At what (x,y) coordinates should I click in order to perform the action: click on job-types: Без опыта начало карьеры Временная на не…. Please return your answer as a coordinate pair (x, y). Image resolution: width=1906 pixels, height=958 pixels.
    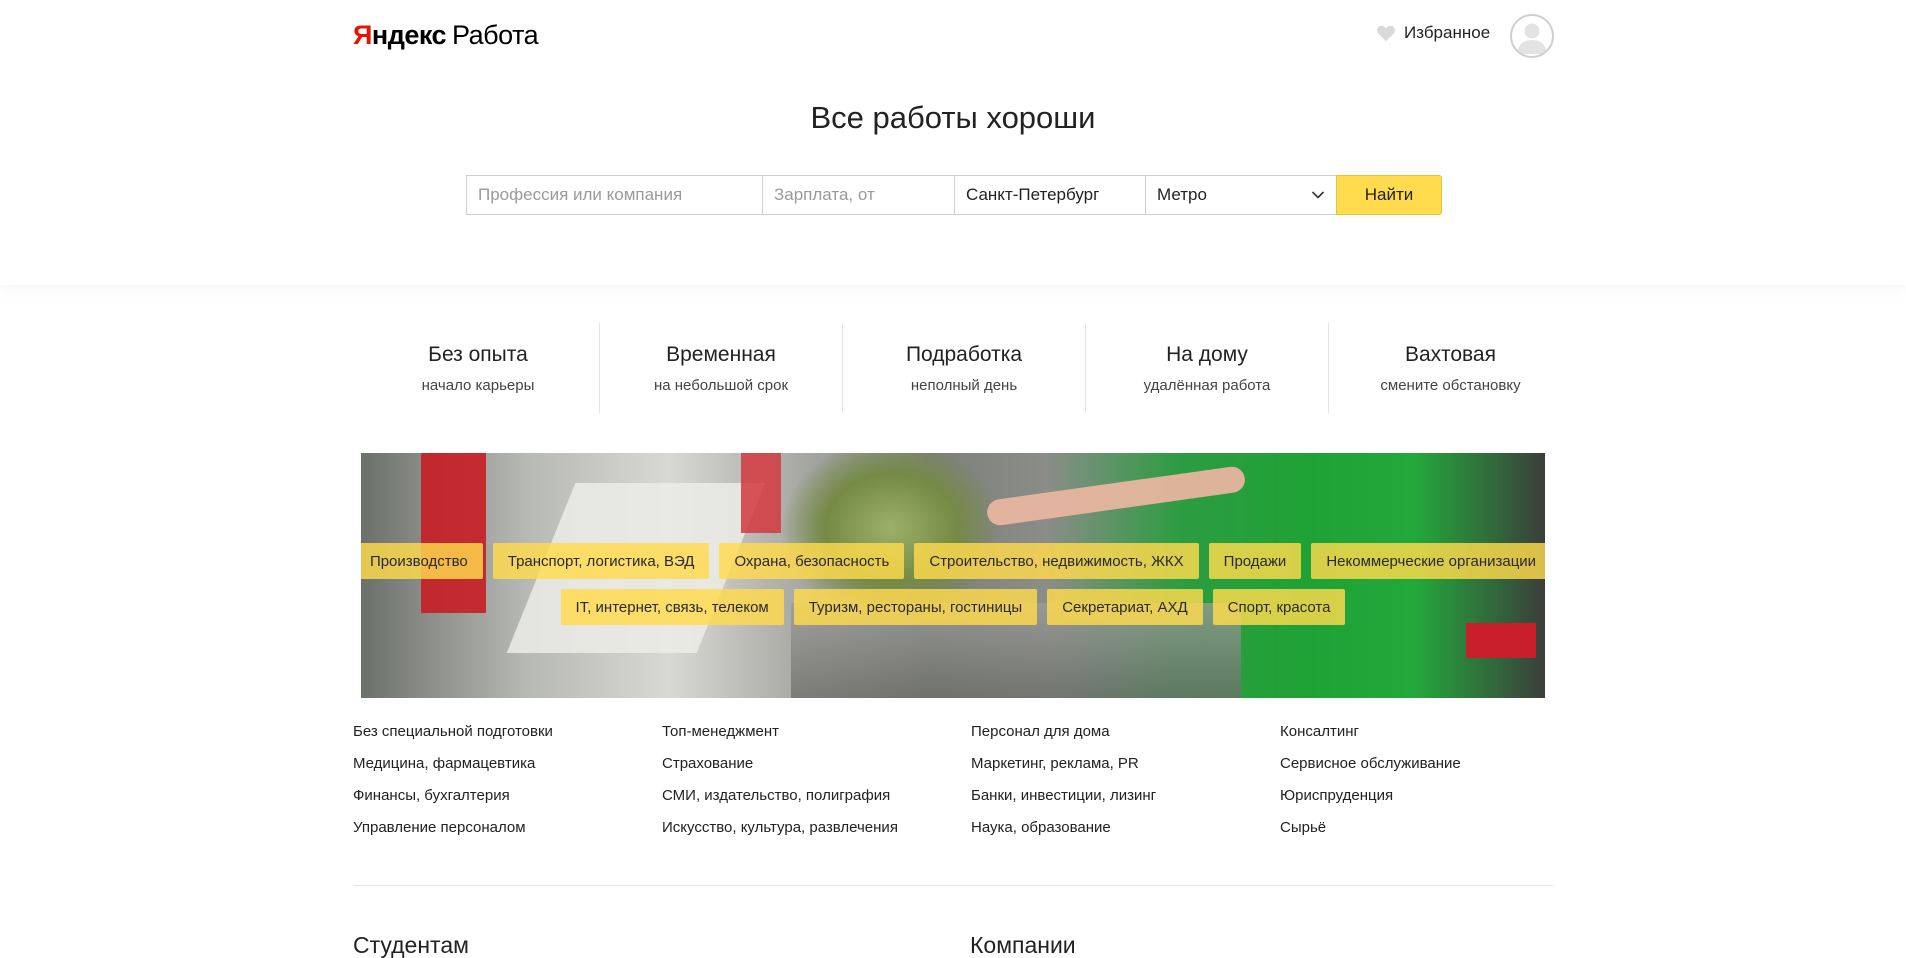
    Looking at the image, I should click on (964, 368).